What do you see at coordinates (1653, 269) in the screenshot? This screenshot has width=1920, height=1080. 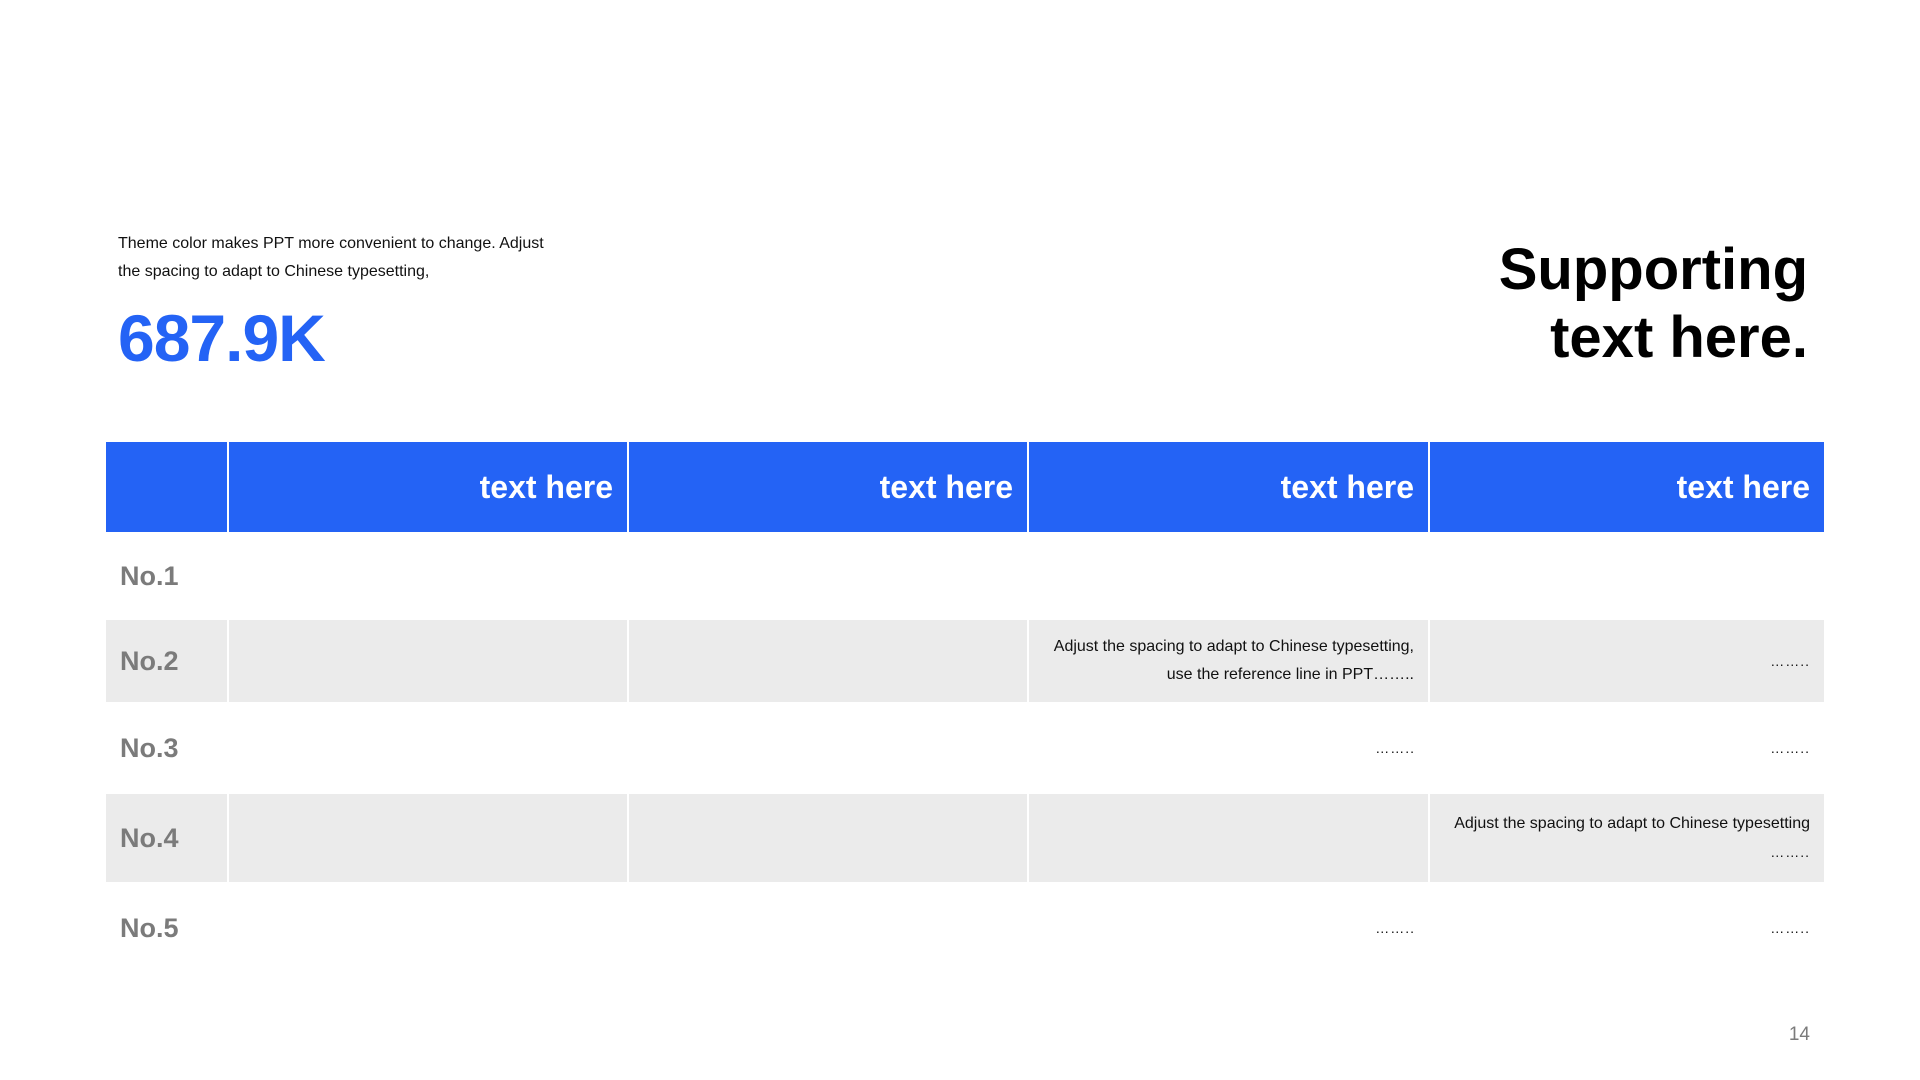 I see `headline-line-1: Supporting` at bounding box center [1653, 269].